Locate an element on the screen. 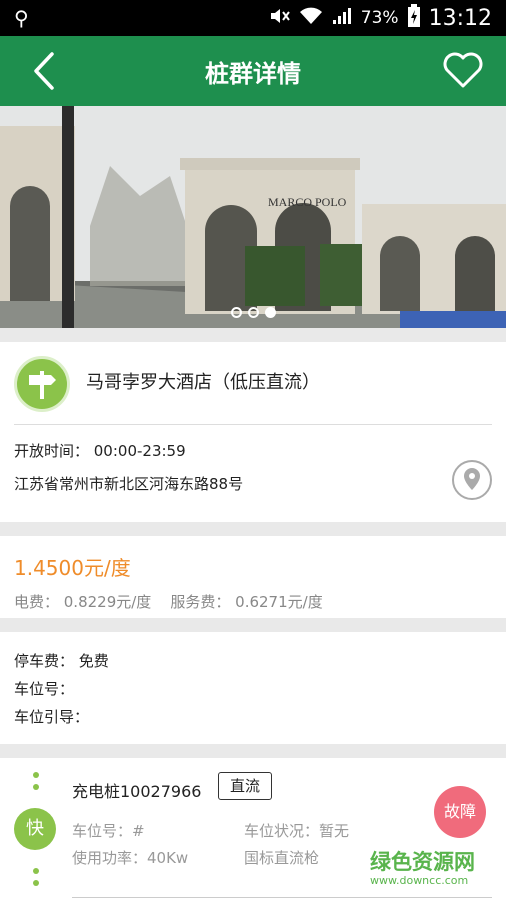 This screenshot has width=506, height=900. total-price: 1.4500元/度 is located at coordinates (72, 568).